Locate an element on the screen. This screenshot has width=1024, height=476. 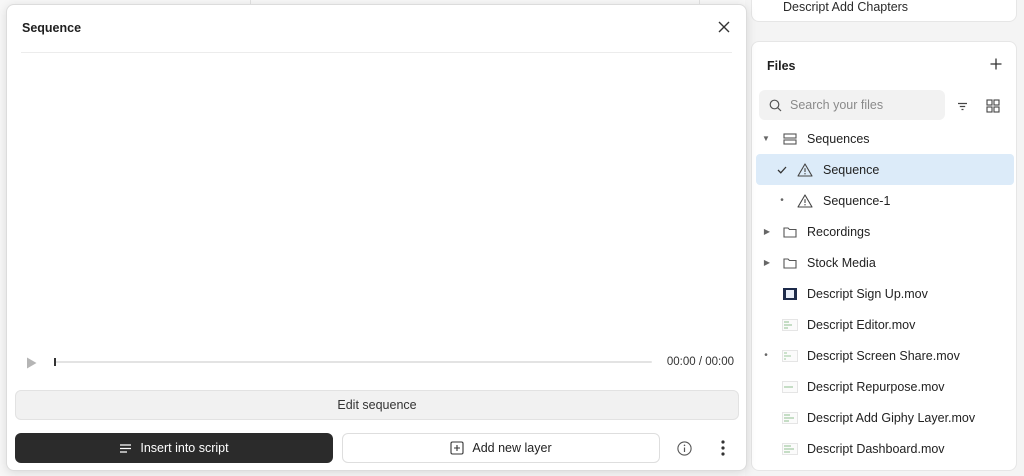
add-file-button is located at coordinates (996, 64).